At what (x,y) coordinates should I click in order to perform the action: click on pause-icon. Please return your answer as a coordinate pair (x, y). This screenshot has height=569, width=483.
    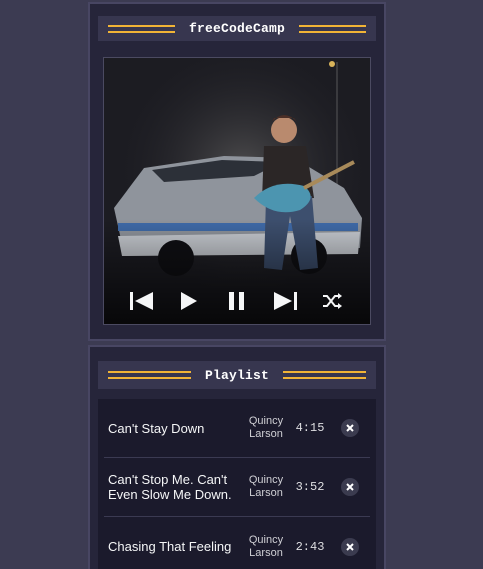
    Looking at the image, I should click on (236, 301).